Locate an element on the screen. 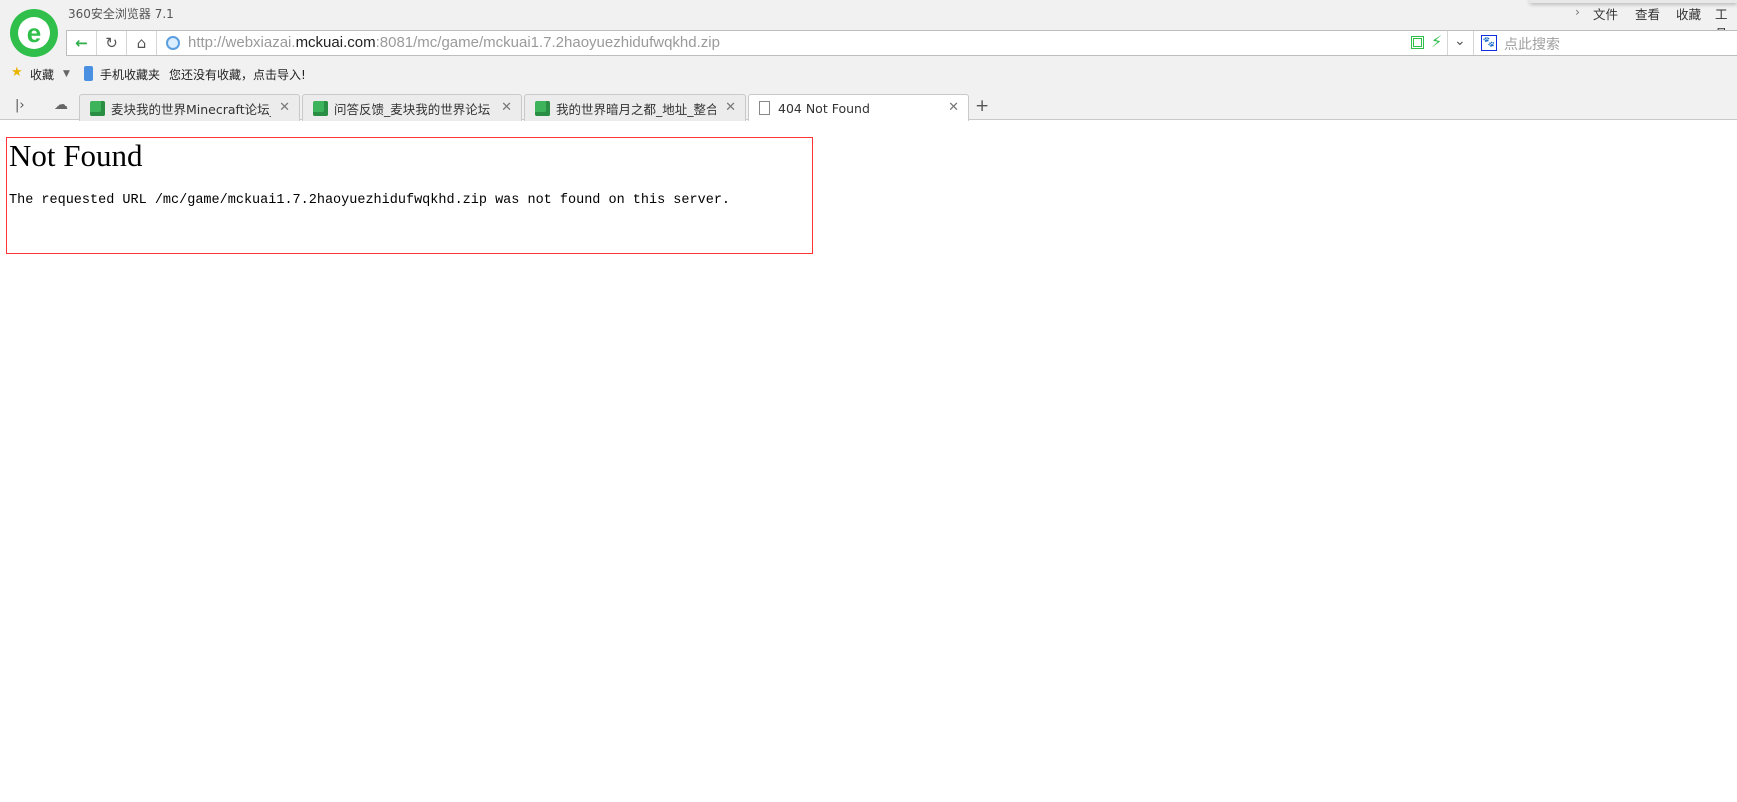 The image size is (1737, 802). reload-icon: ↻ is located at coordinates (112, 43).